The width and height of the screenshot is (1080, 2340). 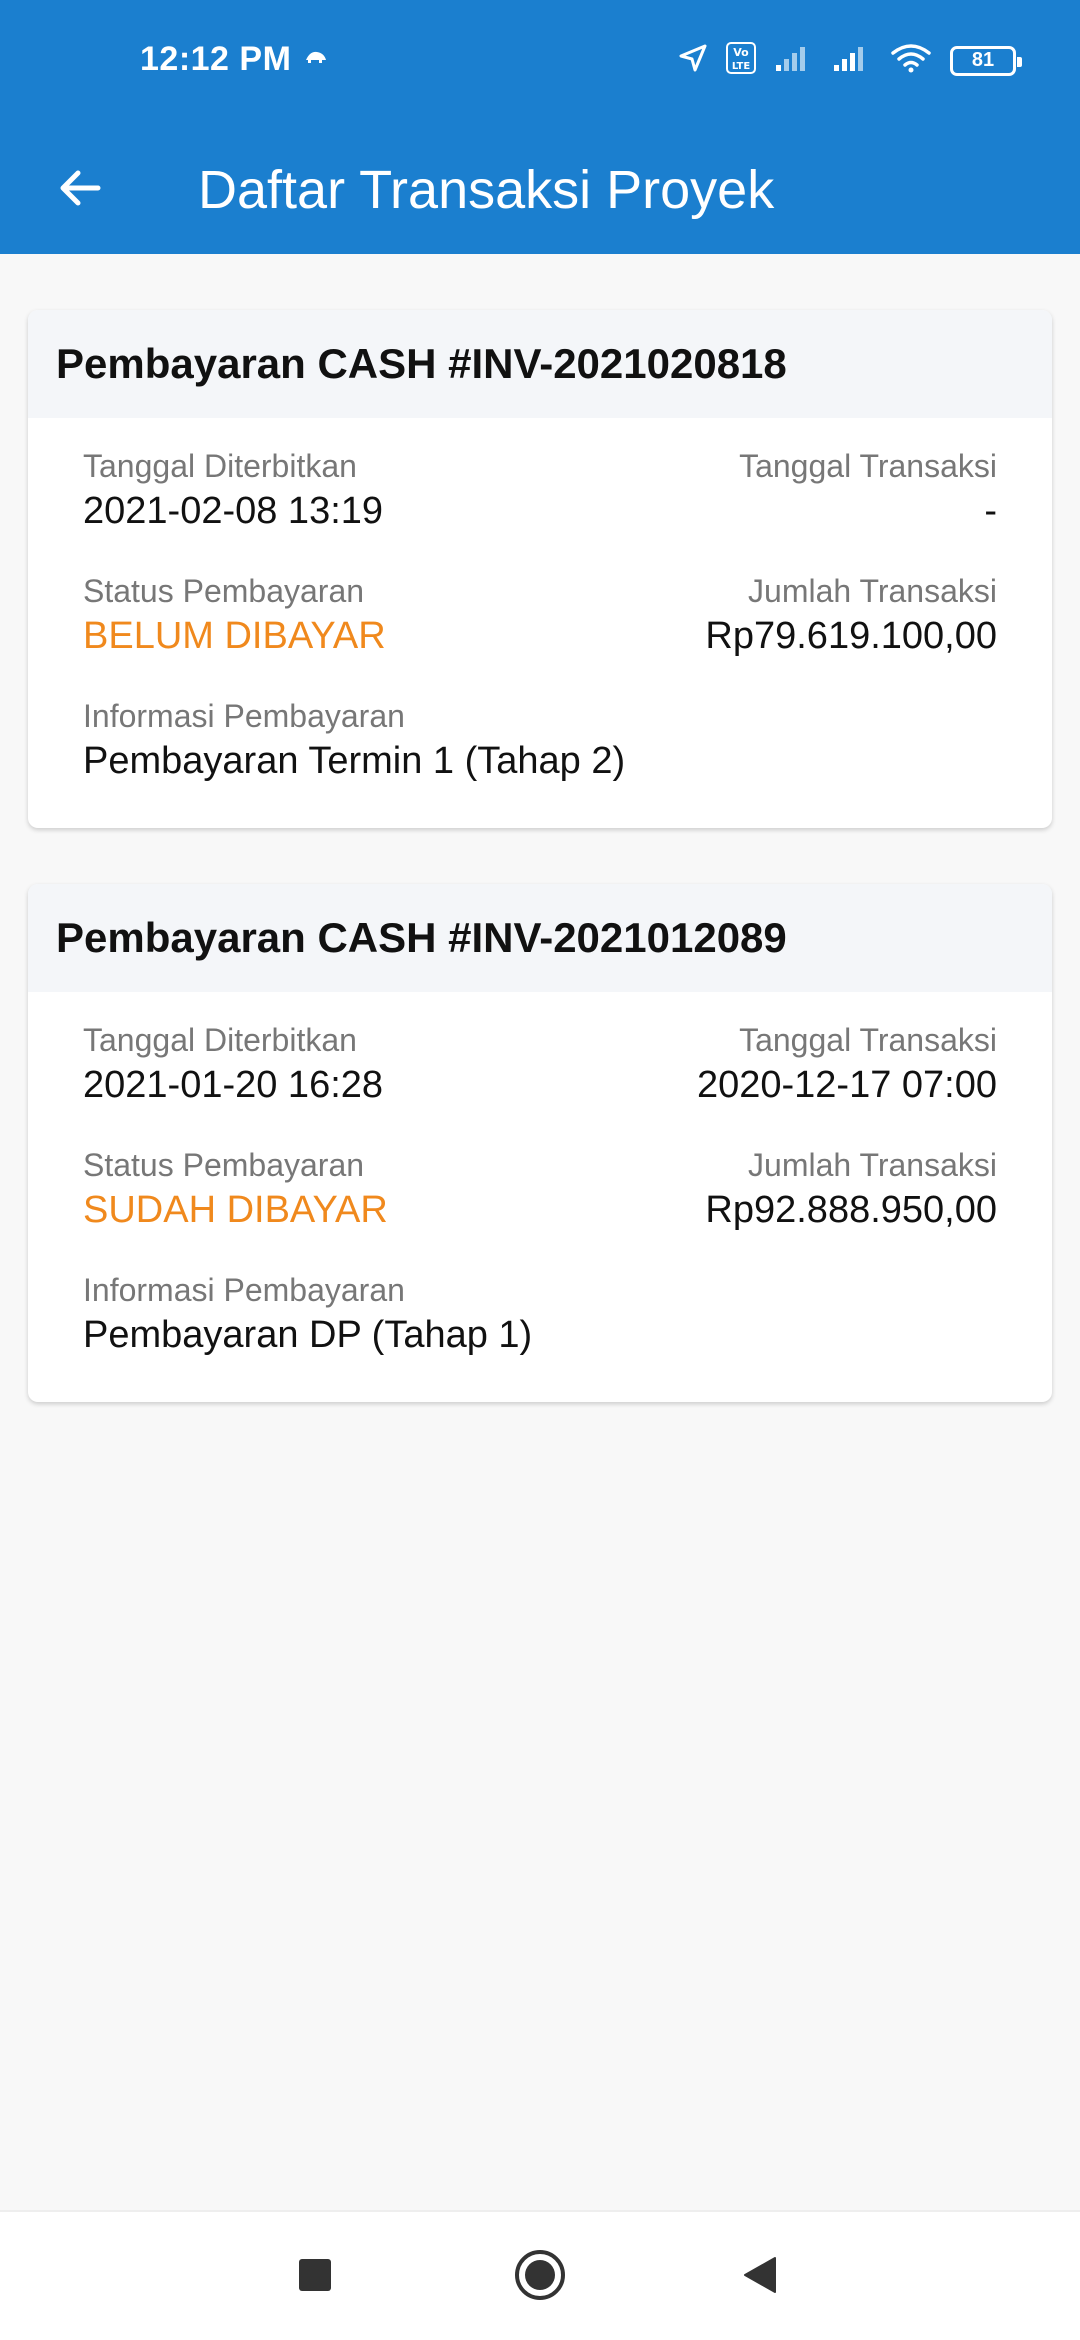 I want to click on arrow-left-icon, so click(x=80, y=190).